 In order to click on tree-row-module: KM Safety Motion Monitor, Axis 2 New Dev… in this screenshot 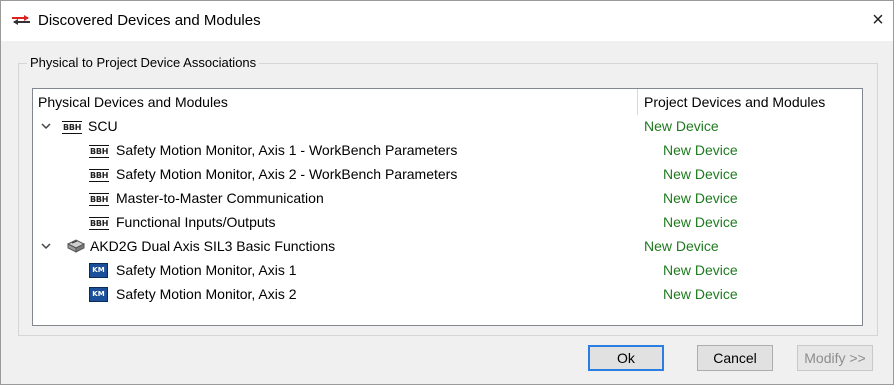, I will do `click(447, 295)`.